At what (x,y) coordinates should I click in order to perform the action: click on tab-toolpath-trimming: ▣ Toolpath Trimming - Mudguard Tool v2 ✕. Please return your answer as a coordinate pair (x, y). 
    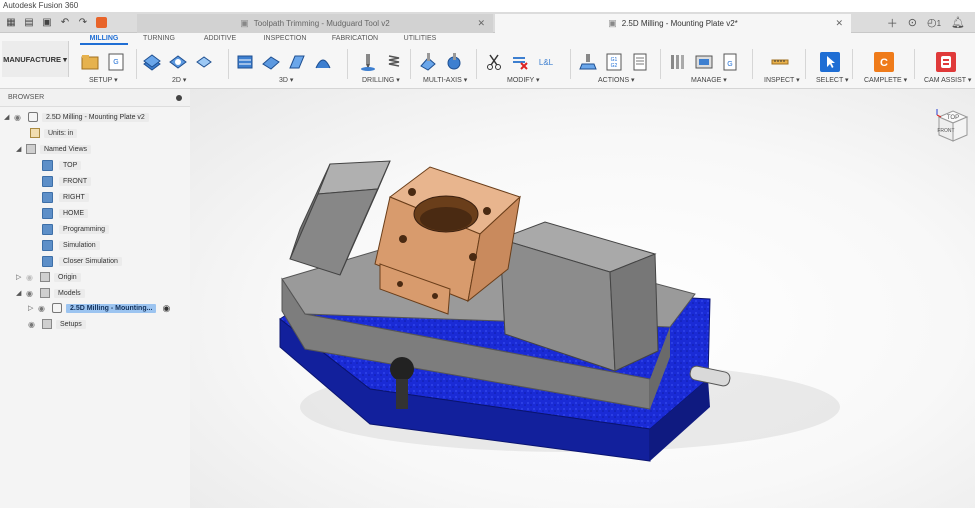
    Looking at the image, I should click on (315, 23).